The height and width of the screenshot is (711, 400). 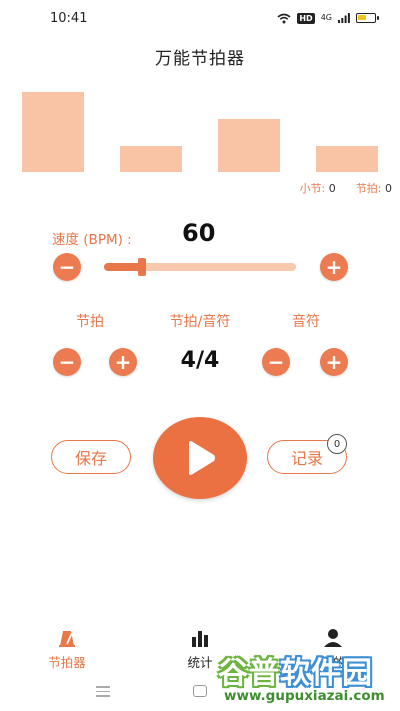 I want to click on beat-visualizer, so click(x=201, y=129).